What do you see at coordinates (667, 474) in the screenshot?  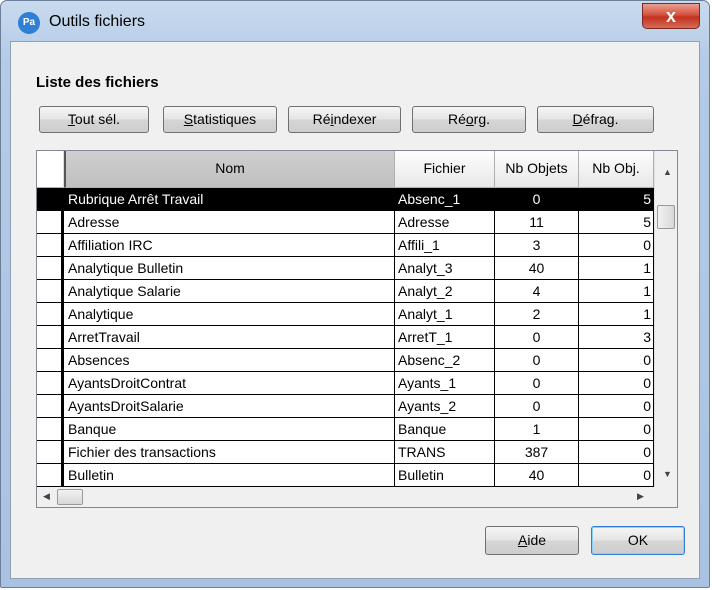 I see `scroll-down-icon: ▼` at bounding box center [667, 474].